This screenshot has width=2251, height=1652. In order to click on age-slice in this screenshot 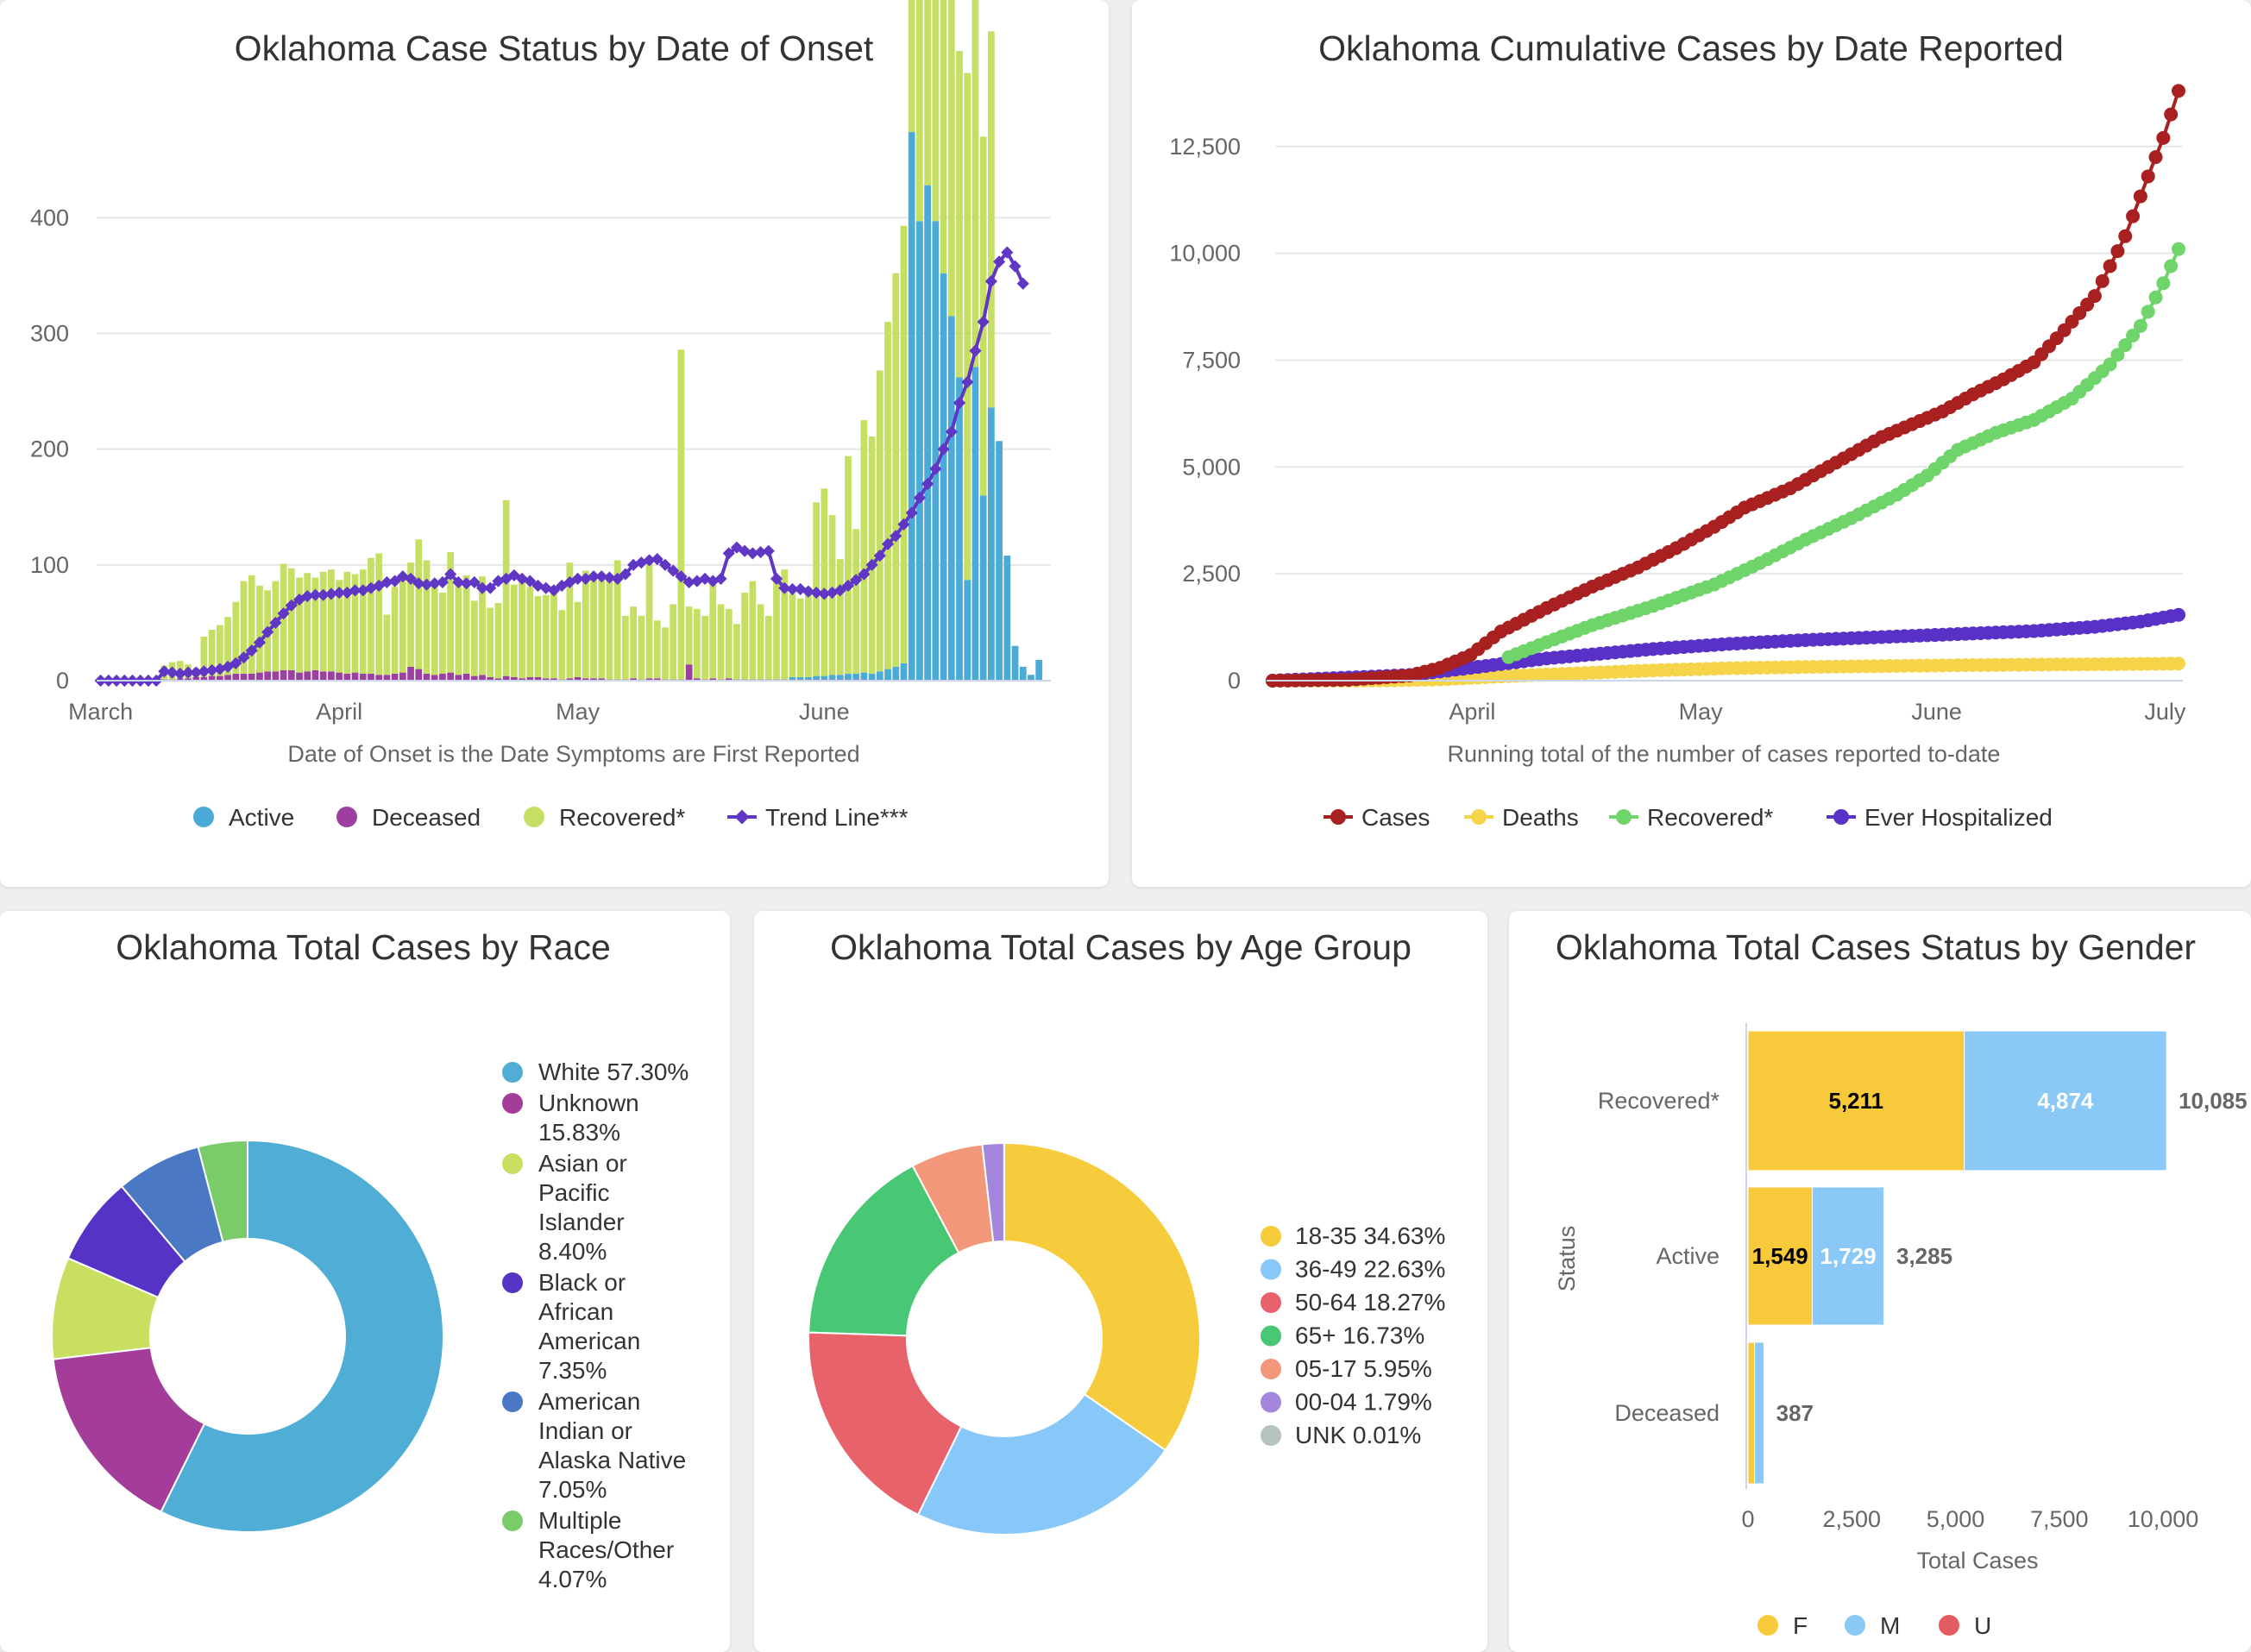, I will do `click(1102, 1296)`.